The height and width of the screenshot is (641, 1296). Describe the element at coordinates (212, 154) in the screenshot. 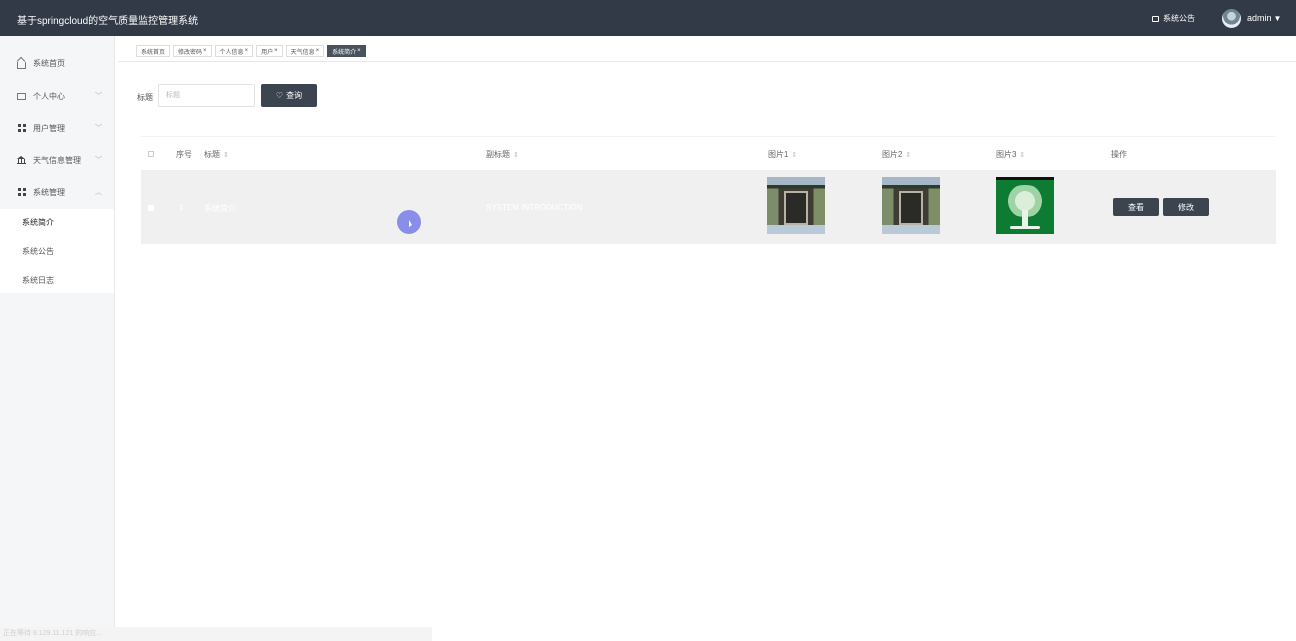

I see `header-title-label: 标题` at that location.